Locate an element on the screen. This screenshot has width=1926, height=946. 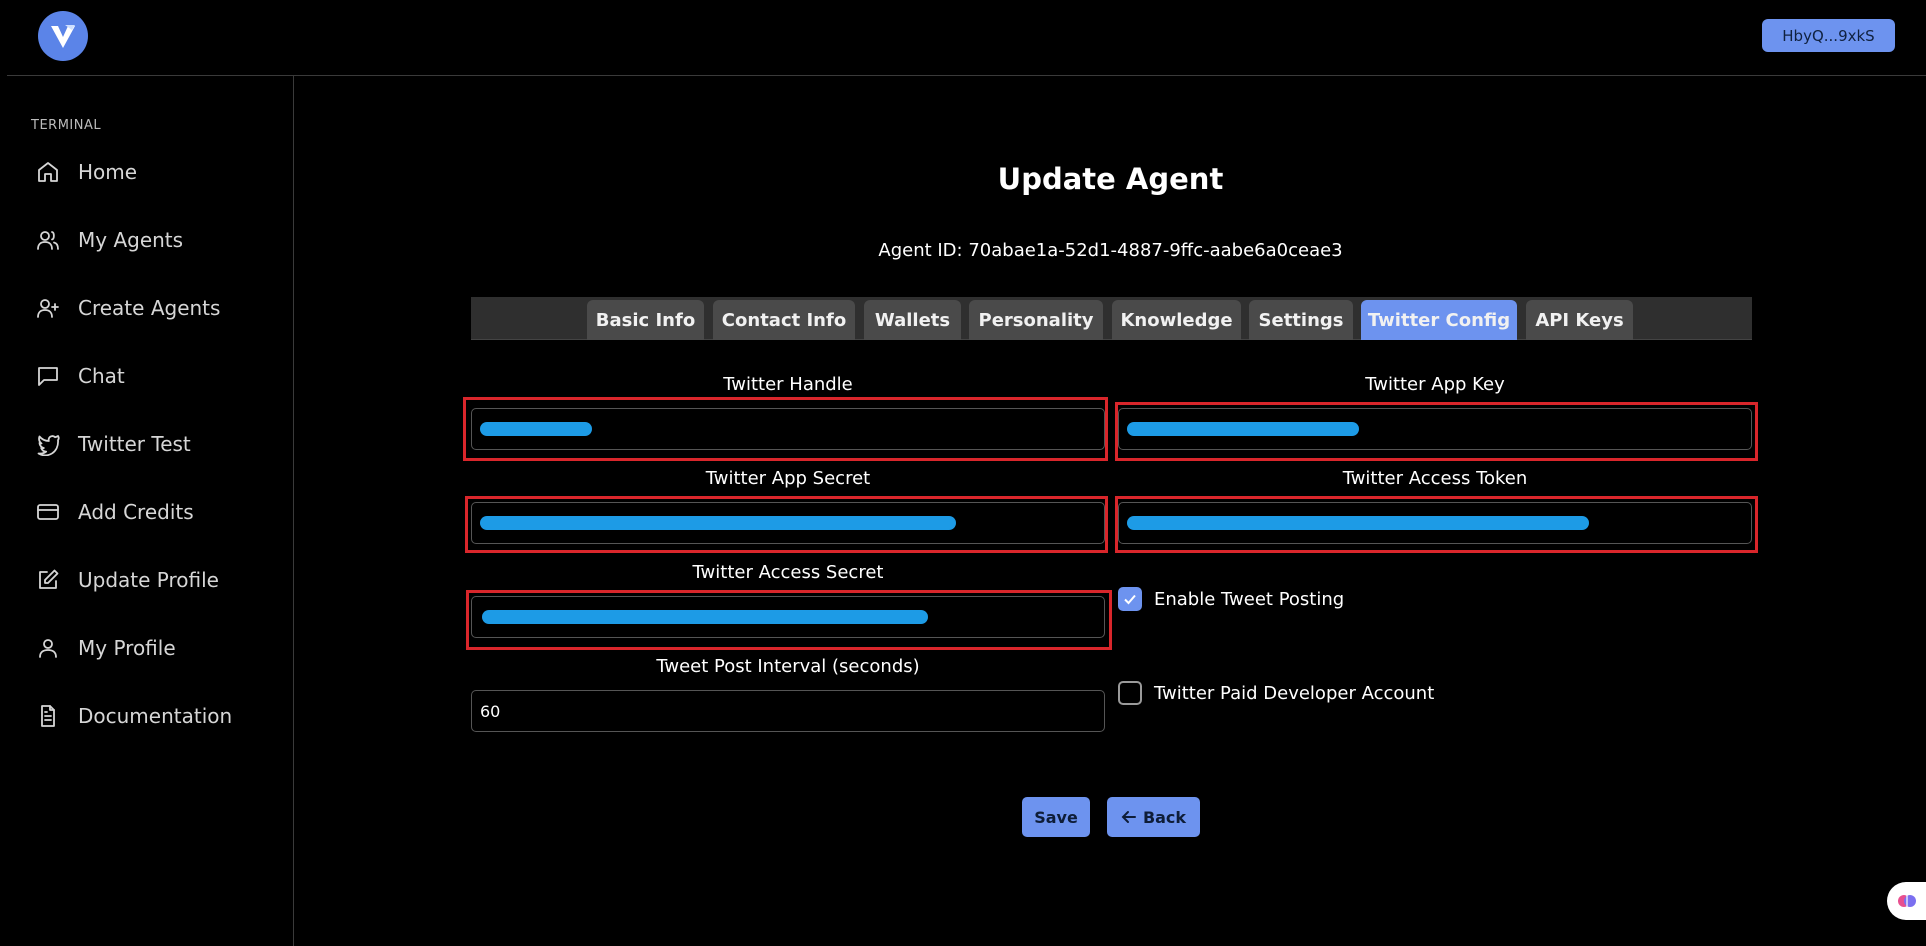
sidebar-item-create-agents: Create Agents is located at coordinates (128, 308).